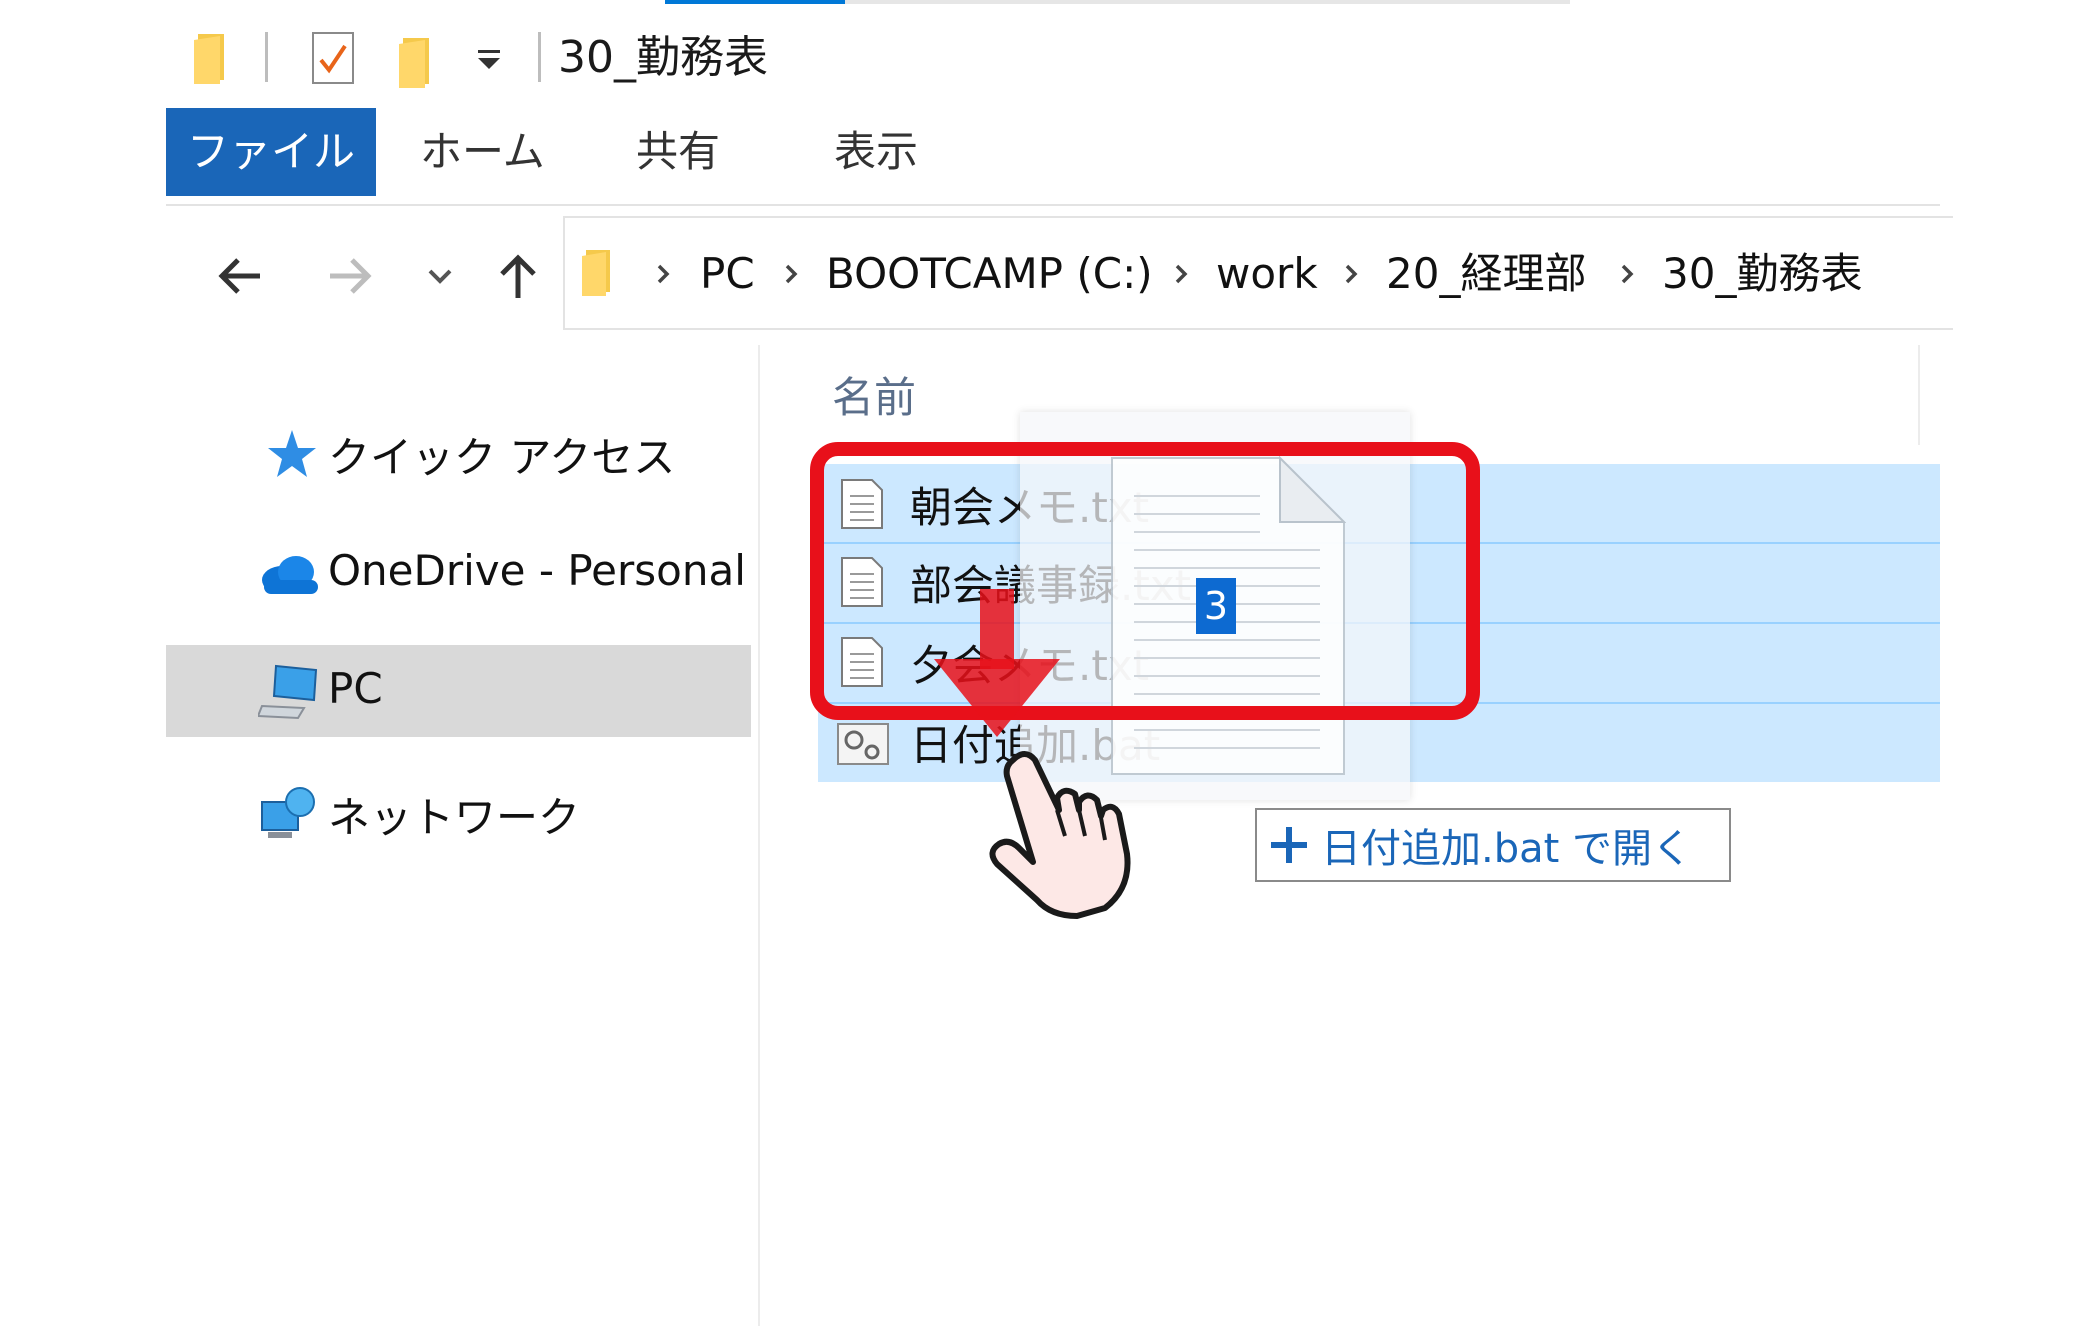 This screenshot has height=1326, width=2100. Describe the element at coordinates (727, 274) in the screenshot. I see `breadcrumb-pc: PC` at that location.